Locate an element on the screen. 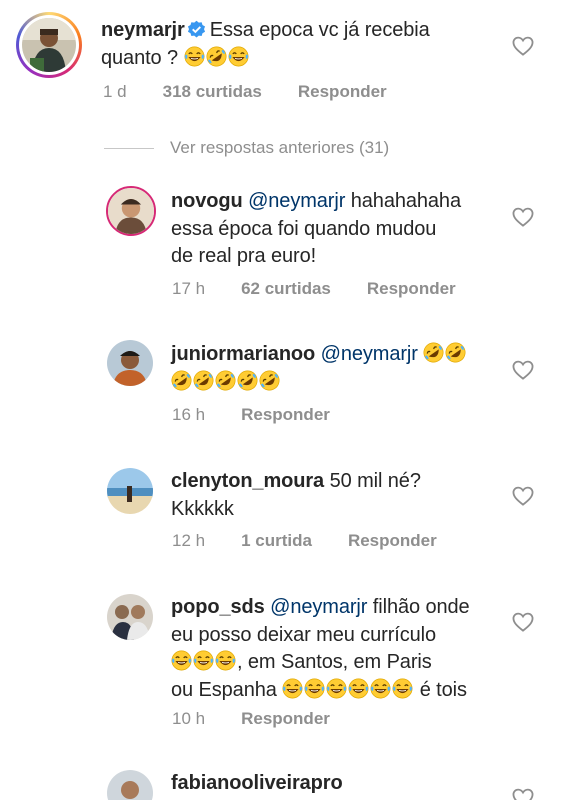 The width and height of the screenshot is (567, 800). comment-text: clenyton_moura 50 mil né? Kkkkkk is located at coordinates (341, 495).